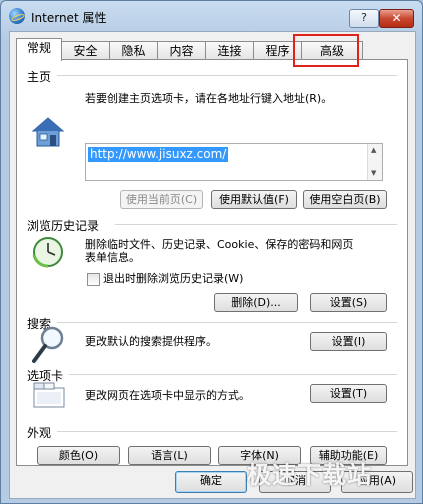 The image size is (423, 504). Describe the element at coordinates (348, 302) in the screenshot. I see `history-settings-button: 设置(S)` at that location.